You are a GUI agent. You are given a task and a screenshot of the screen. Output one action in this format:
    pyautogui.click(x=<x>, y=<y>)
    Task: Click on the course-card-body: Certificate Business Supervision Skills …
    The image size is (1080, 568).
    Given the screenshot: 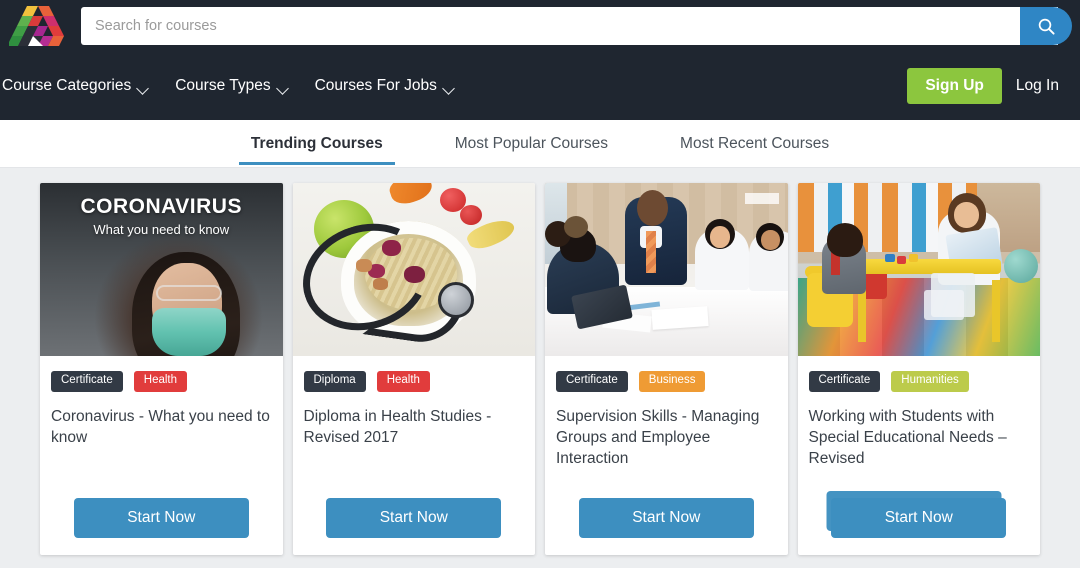 What is the action you would take?
    pyautogui.click(x=666, y=427)
    